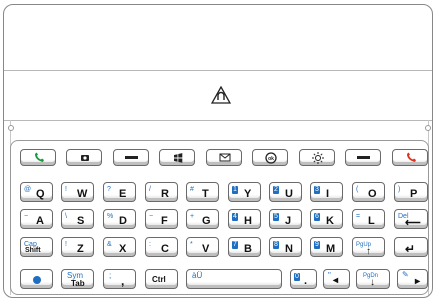 The image size is (439, 302). I want to click on key-primary-label: P, so click(414, 194).